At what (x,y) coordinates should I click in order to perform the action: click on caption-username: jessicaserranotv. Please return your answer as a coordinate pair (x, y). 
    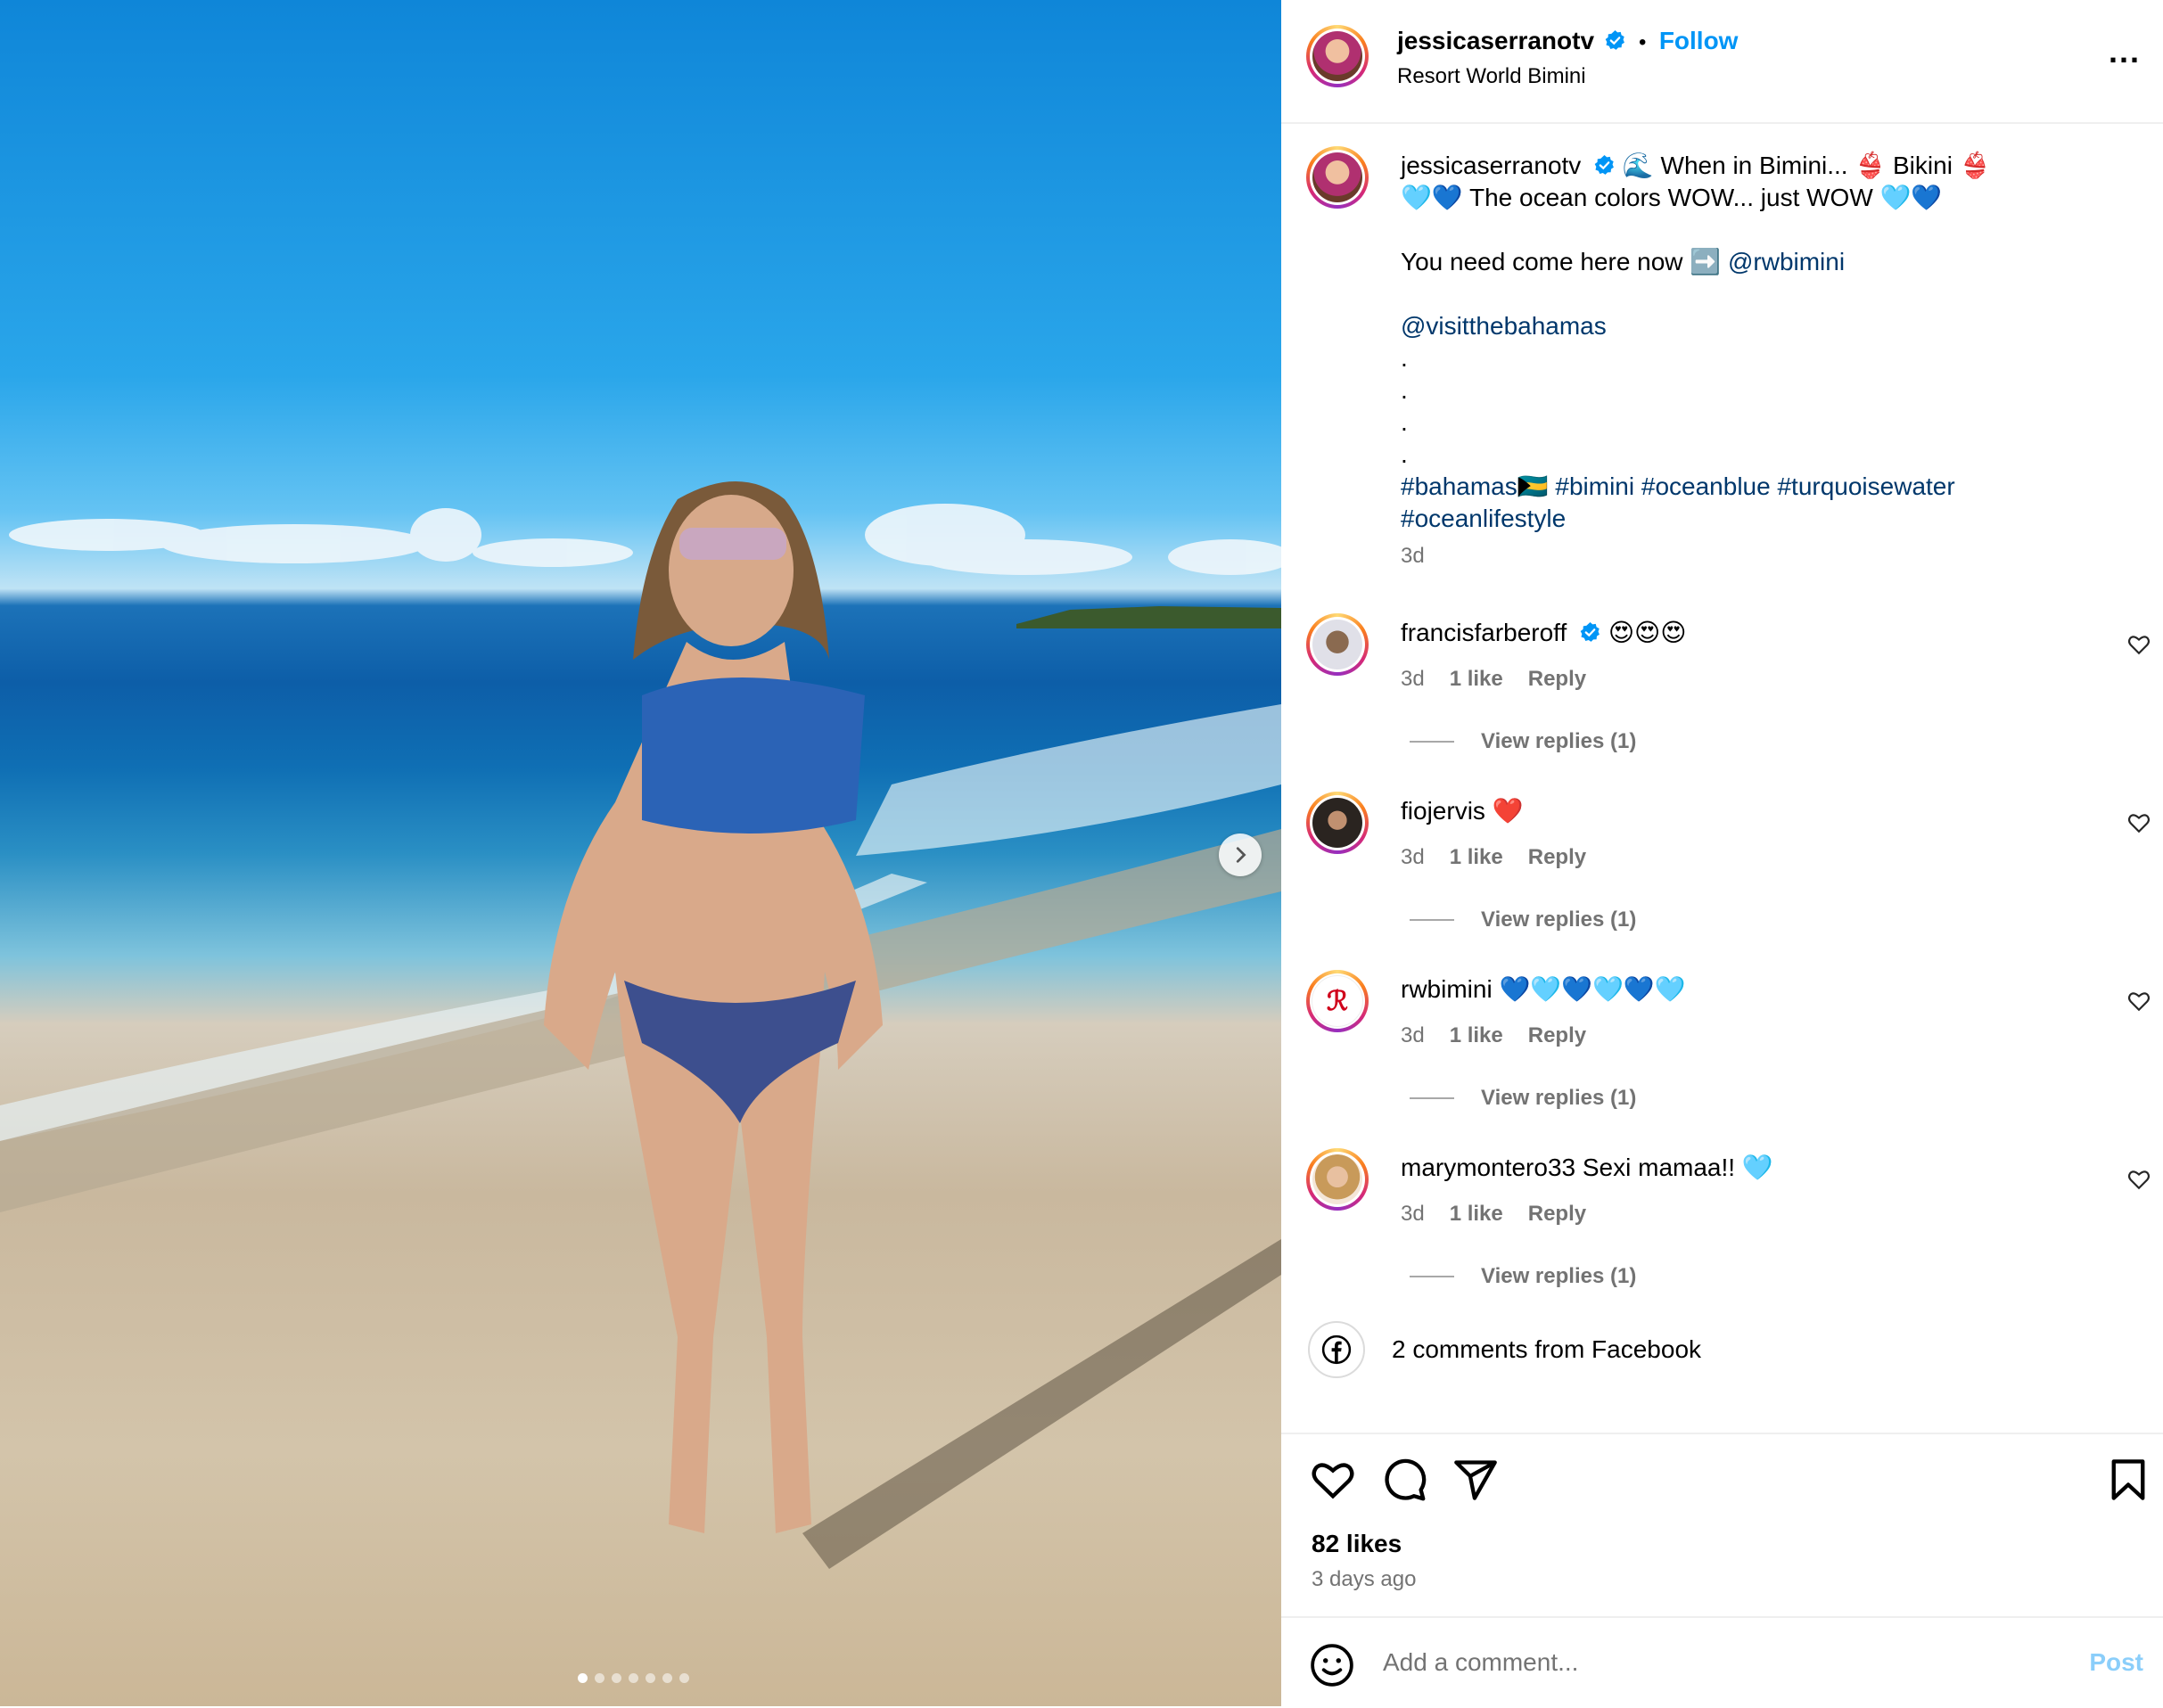
    Looking at the image, I should click on (1491, 165).